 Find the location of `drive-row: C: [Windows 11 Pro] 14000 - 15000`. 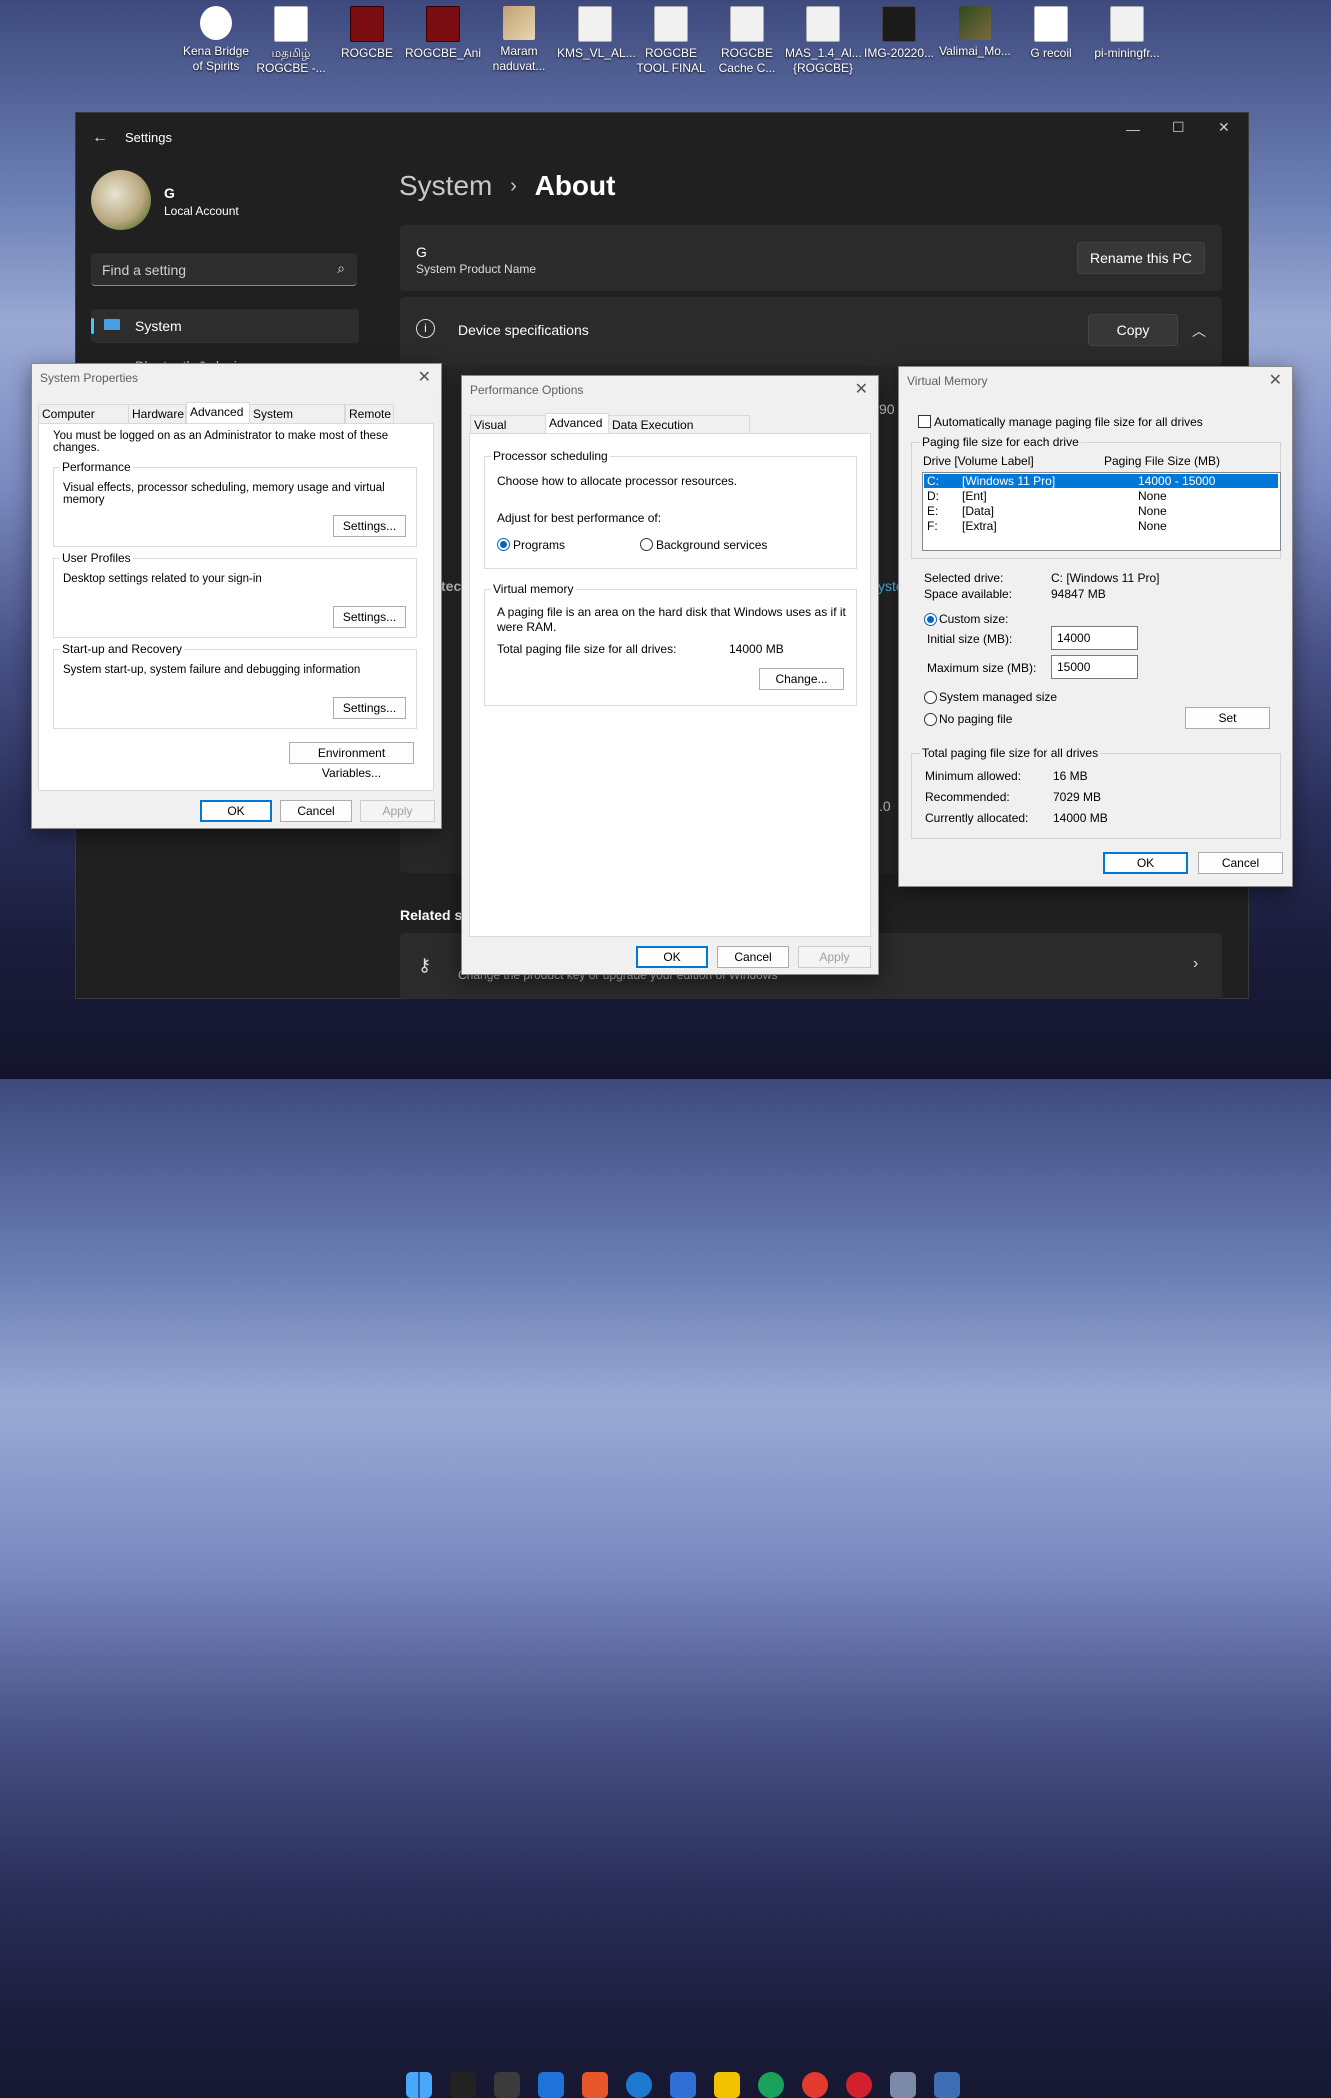

drive-row: C: [Windows 11 Pro] 14000 - 15000 is located at coordinates (1101, 481).